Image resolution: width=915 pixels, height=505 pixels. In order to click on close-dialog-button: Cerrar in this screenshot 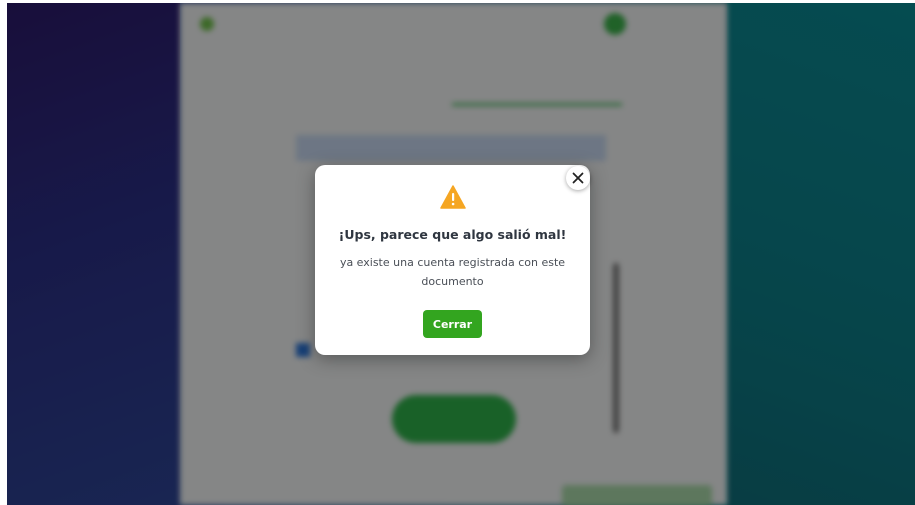, I will do `click(452, 324)`.